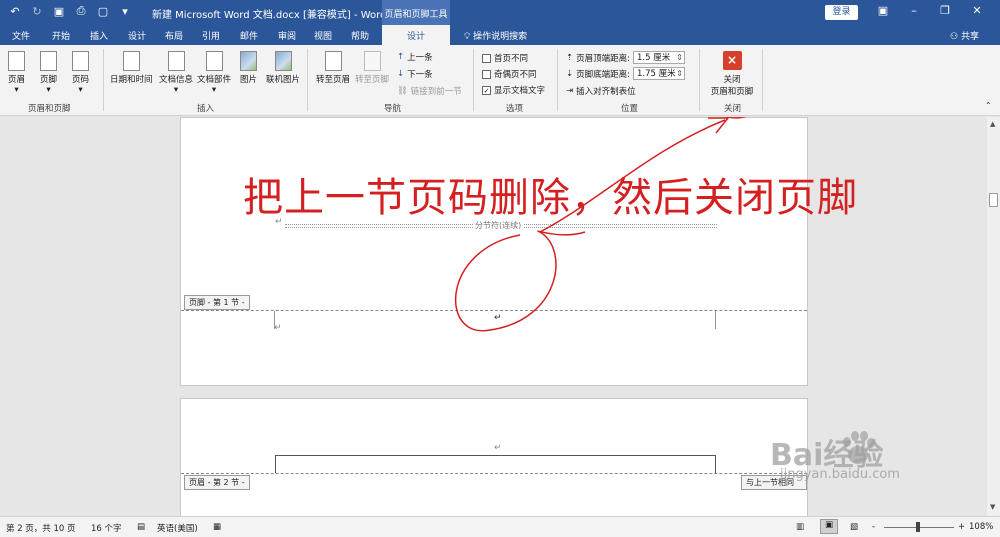  Describe the element at coordinates (732, 73) in the screenshot. I see `close-header-footer-button: × 关闭 页眉和页脚` at that location.